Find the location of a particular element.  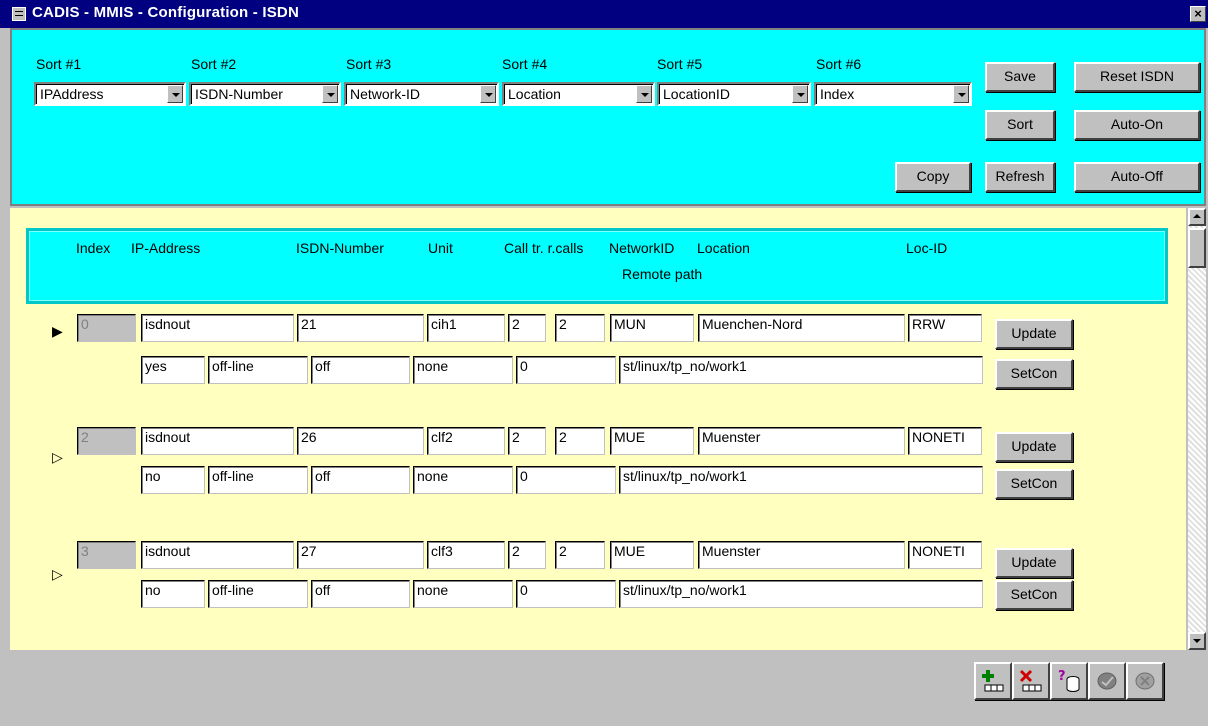

current-record-indicator: ▶ is located at coordinates (57, 331).